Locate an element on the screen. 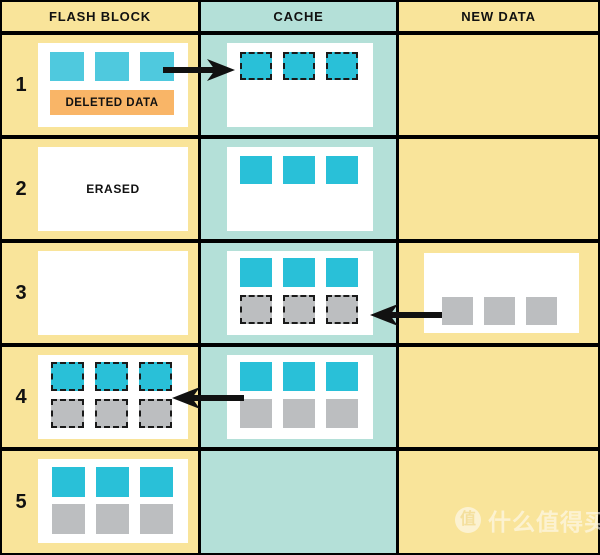 The width and height of the screenshot is (600, 555). erased-status-label: ERASED is located at coordinates (113, 189).